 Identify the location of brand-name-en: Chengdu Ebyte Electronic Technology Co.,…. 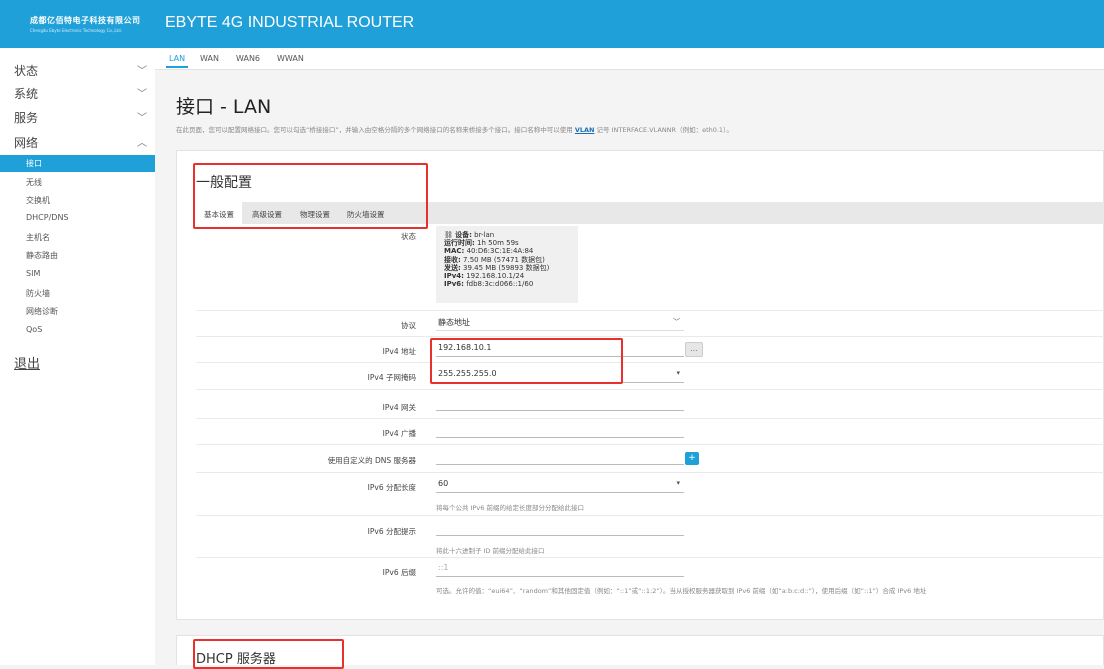
(76, 30).